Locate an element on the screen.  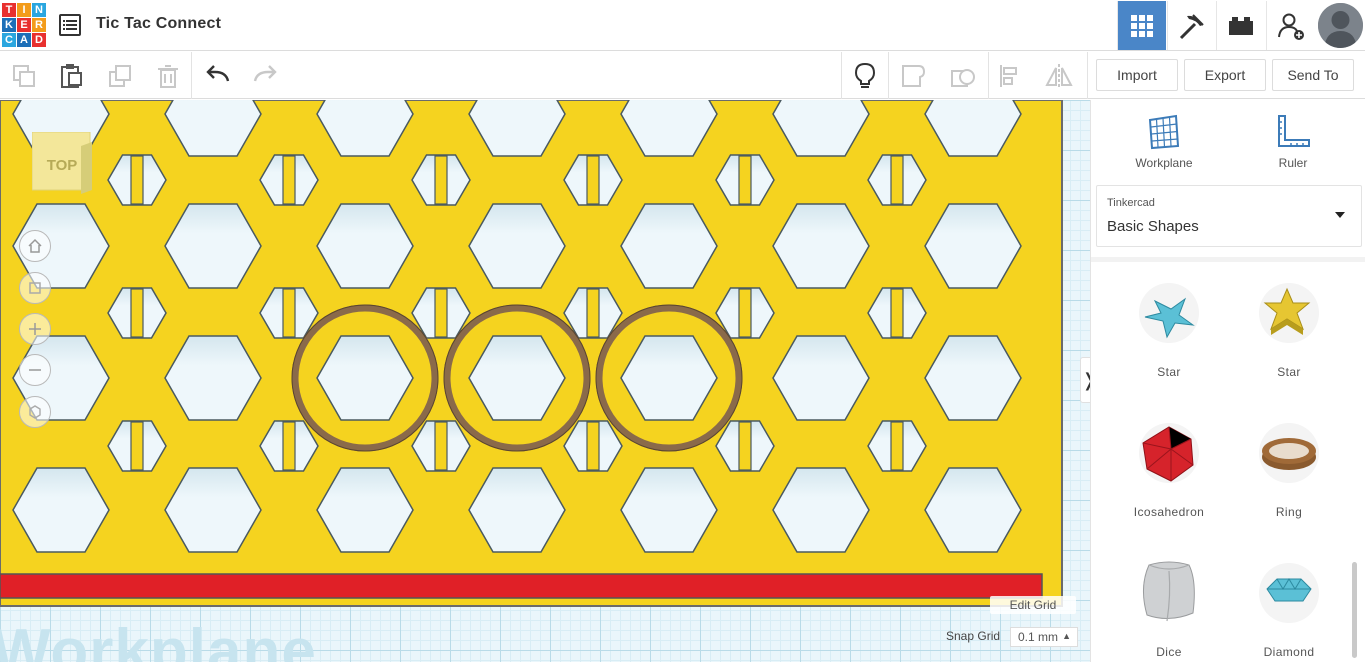
shape-library-select: Tinkercad Basic Shapes is located at coordinates (1229, 216).